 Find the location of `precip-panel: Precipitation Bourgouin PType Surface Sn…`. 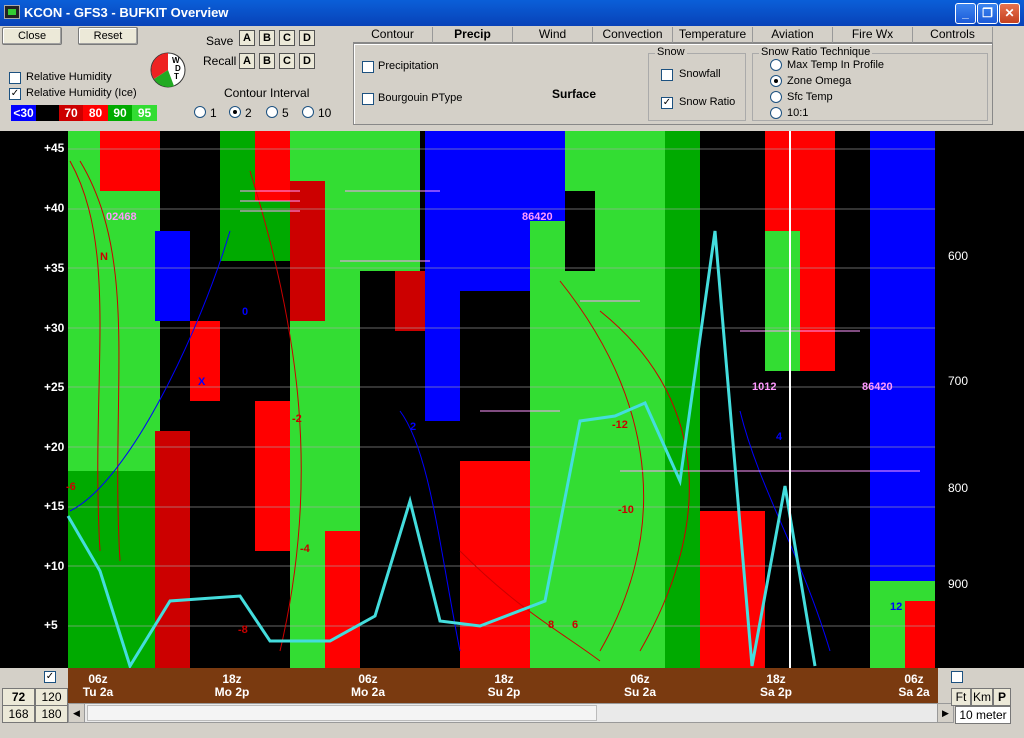

precip-panel: Precipitation Bourgouin PType Surface Sn… is located at coordinates (673, 84).